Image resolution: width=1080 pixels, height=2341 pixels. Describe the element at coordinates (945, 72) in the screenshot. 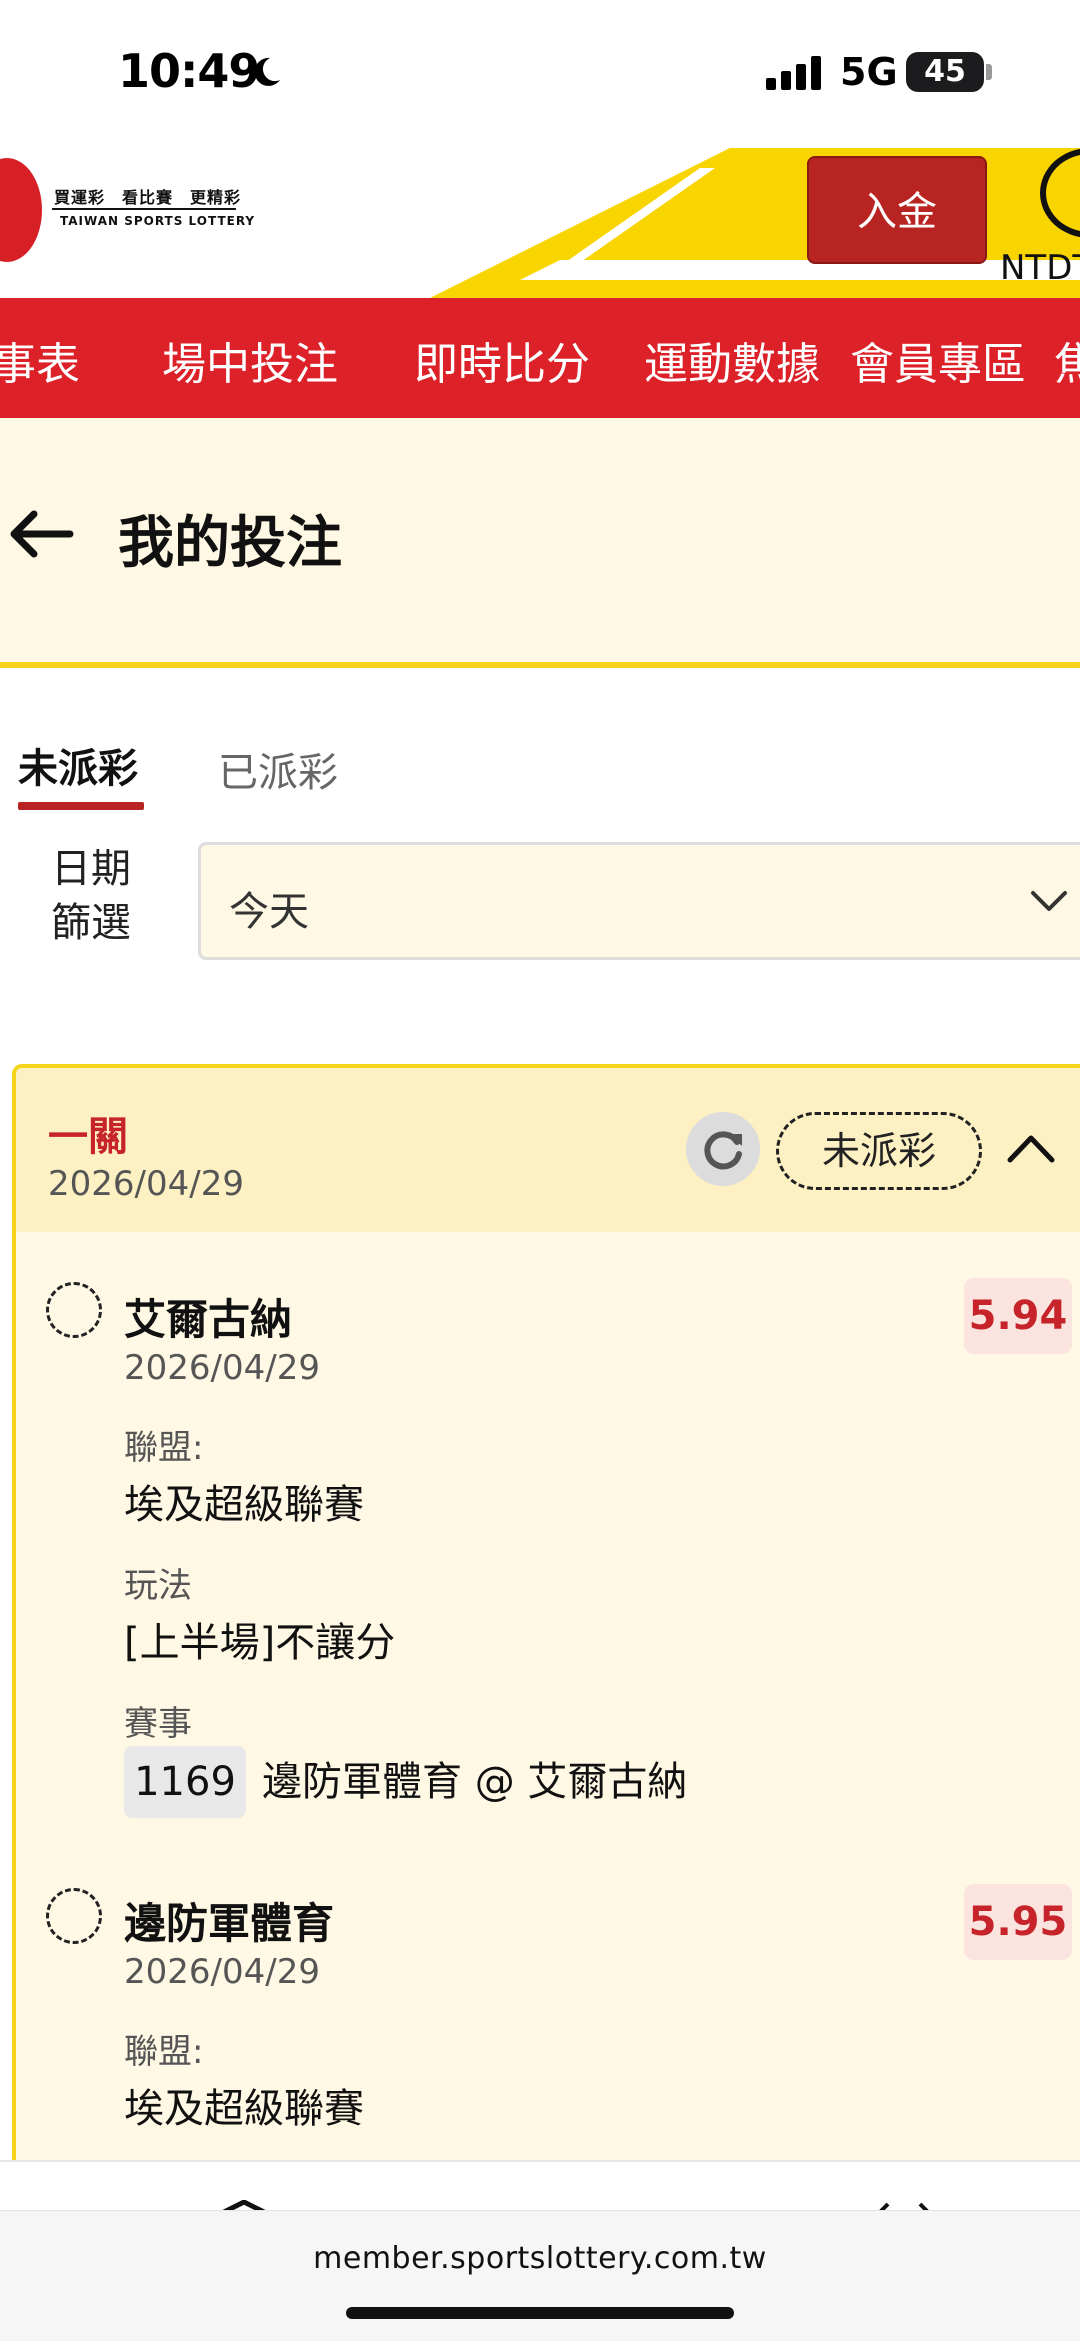

I see `battery-icon: 45` at that location.